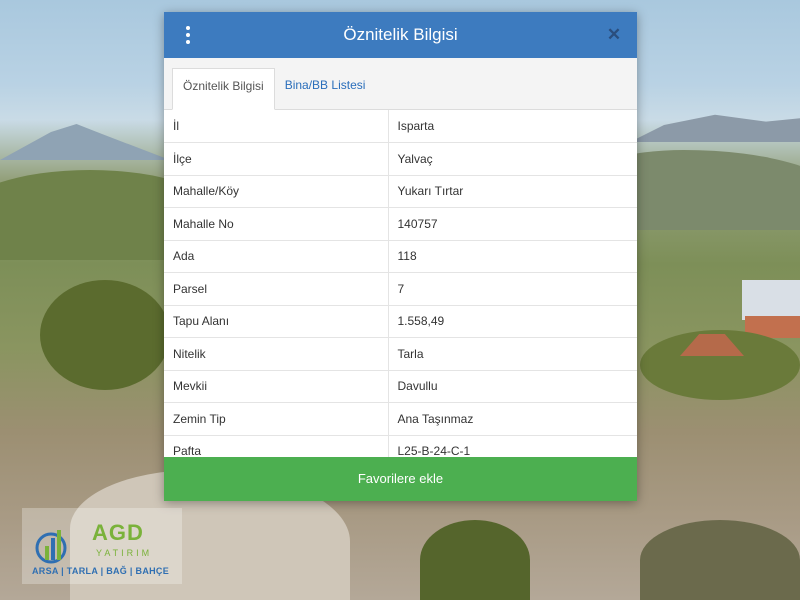  Describe the element at coordinates (325, 89) in the screenshot. I see `tab-building-list: Bina/BB Listesi` at that location.